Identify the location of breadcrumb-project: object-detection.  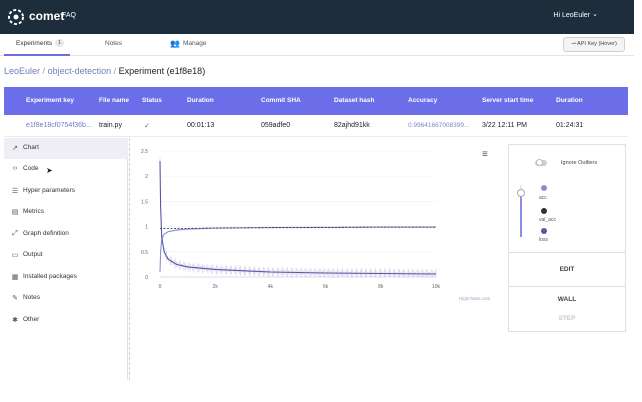
(80, 71).